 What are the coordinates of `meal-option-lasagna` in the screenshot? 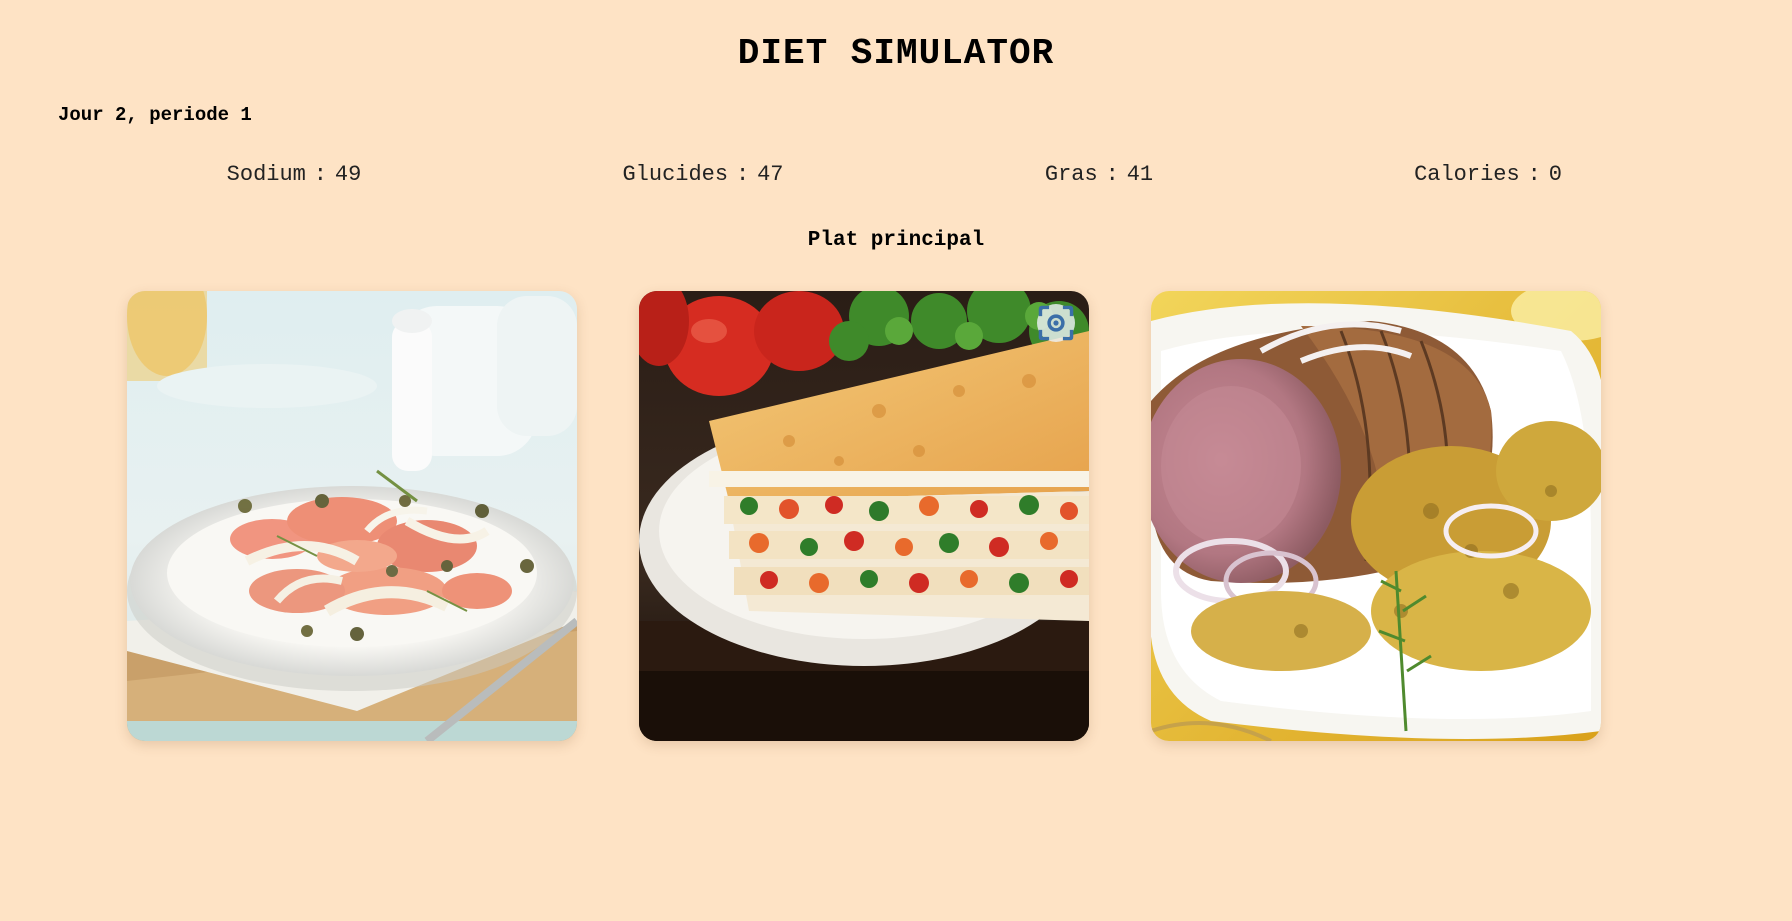 It's located at (864, 516).